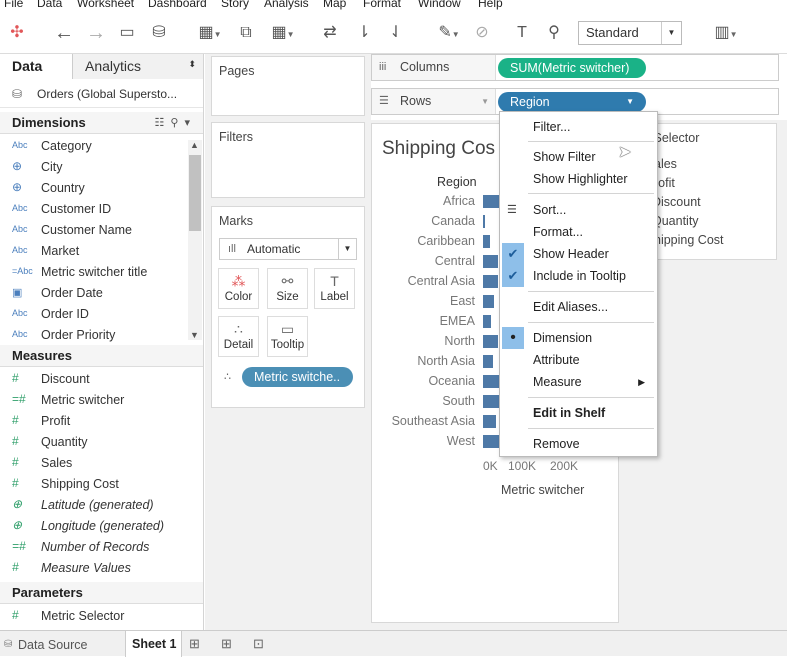 Image resolution: width=787 pixels, height=657 pixels. What do you see at coordinates (382, 5) in the screenshot?
I see `menu-format: Format` at bounding box center [382, 5].